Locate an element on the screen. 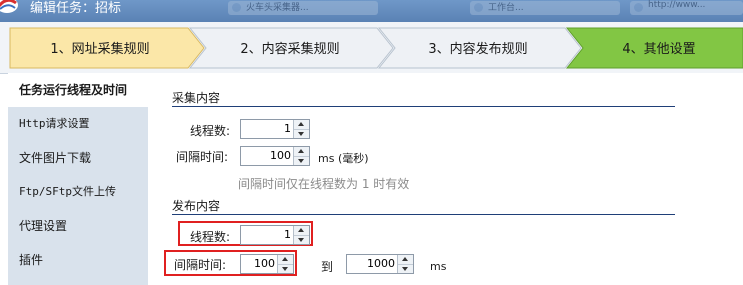  sidebar-item-plugins: 插件 is located at coordinates (78, 260).